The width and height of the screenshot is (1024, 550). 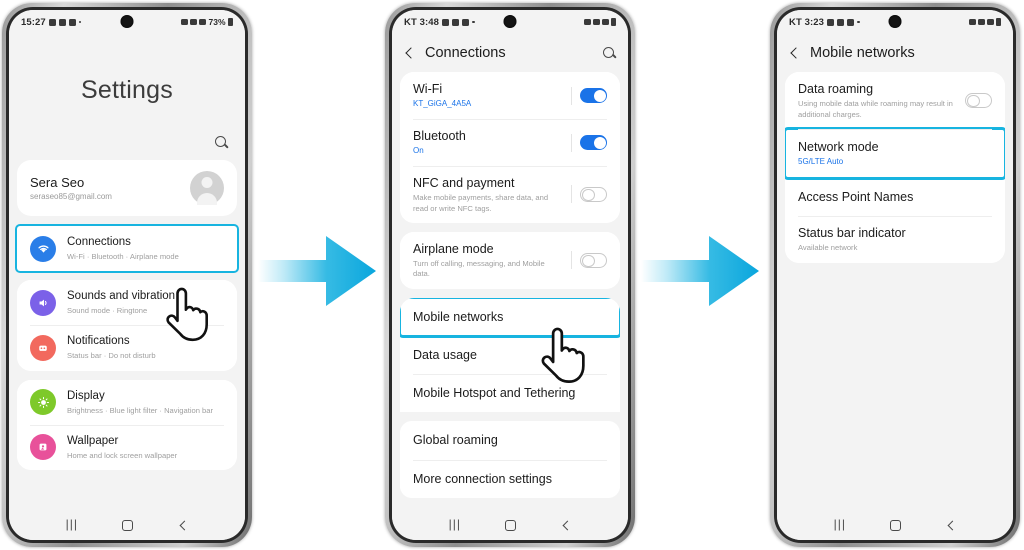 What do you see at coordinates (446, 22) in the screenshot?
I see `battery-saver-icon` at bounding box center [446, 22].